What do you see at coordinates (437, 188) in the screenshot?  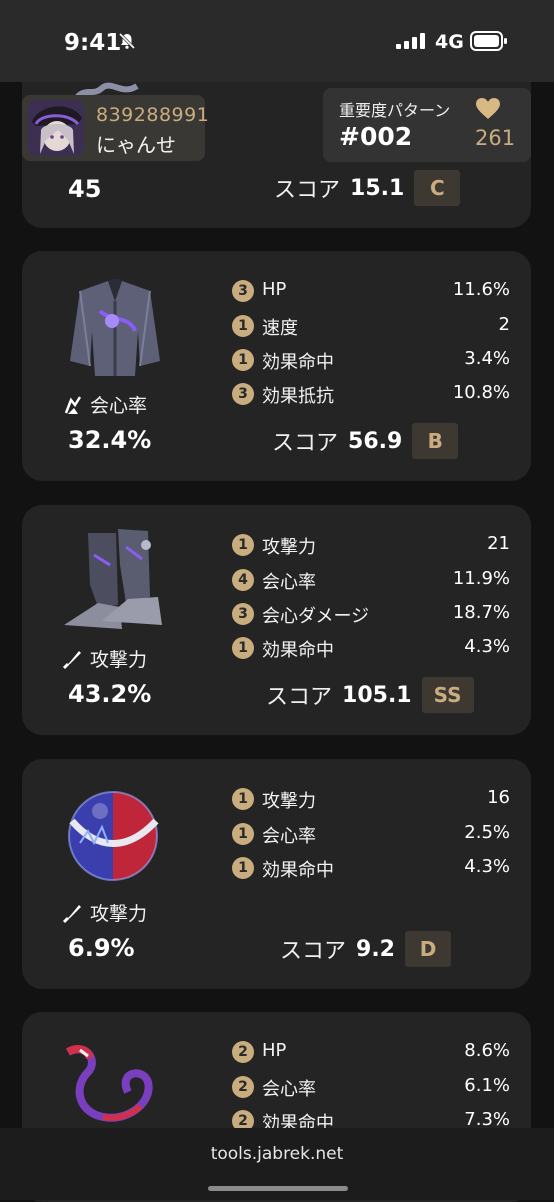 I see `grade-badge: C` at bounding box center [437, 188].